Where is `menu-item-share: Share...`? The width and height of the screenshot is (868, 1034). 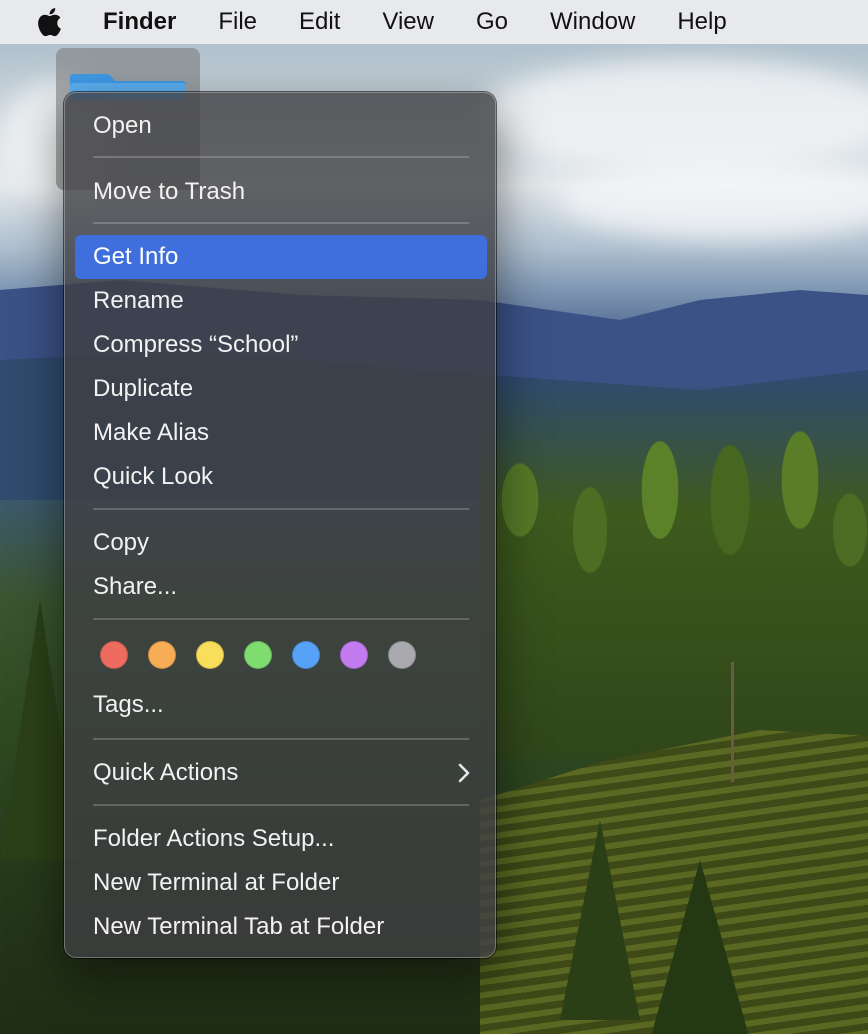
menu-item-share: Share... is located at coordinates (281, 587).